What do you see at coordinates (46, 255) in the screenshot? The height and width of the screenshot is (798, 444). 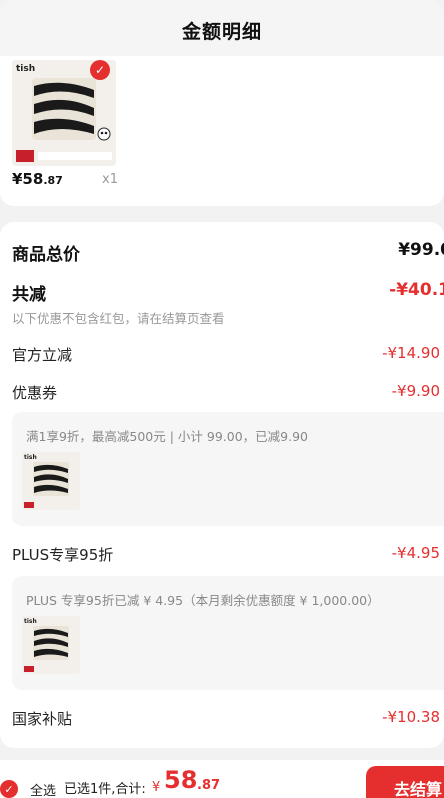 I see `goods-total-label: 商品总价` at bounding box center [46, 255].